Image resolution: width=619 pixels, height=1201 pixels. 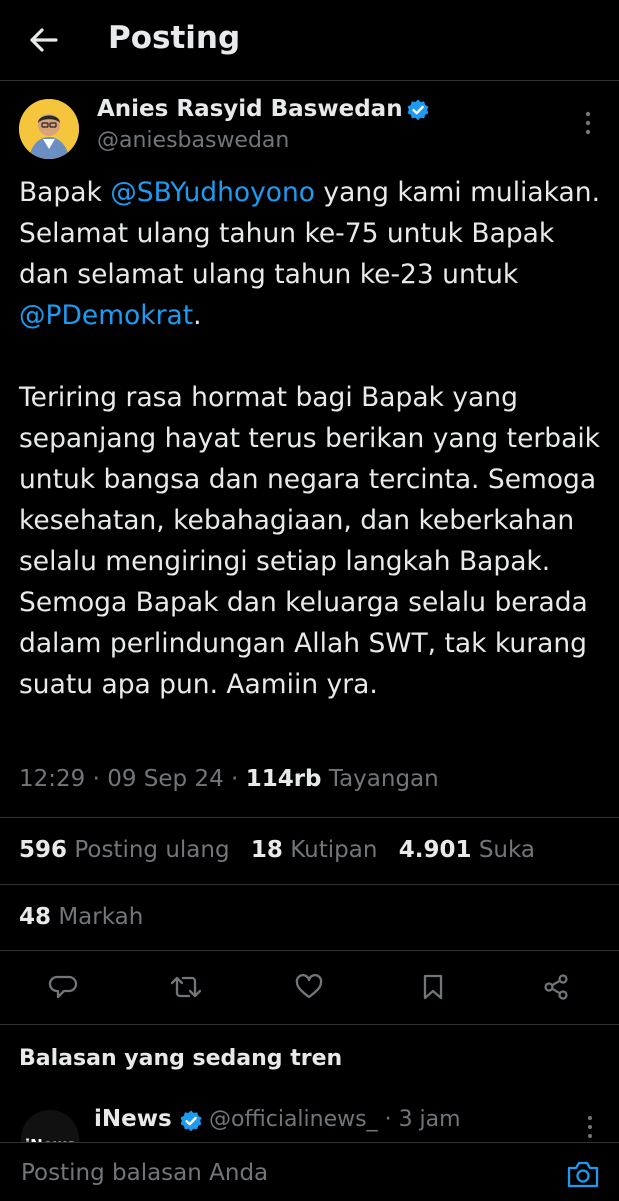 What do you see at coordinates (133, 1119) in the screenshot?
I see `reply-author-name: iNews` at bounding box center [133, 1119].